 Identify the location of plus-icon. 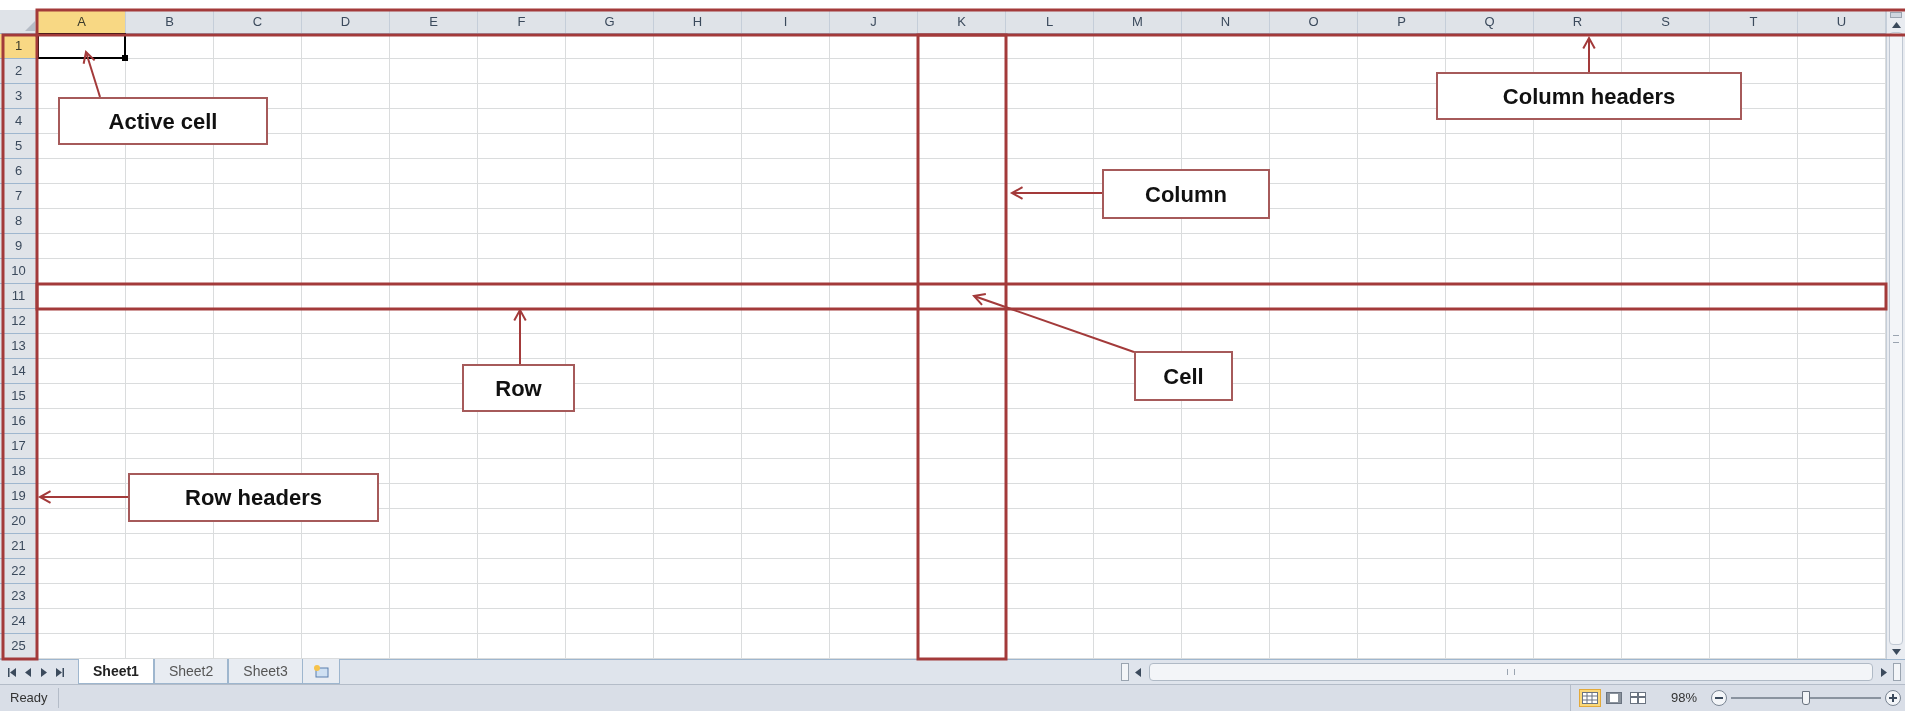
(1893, 698).